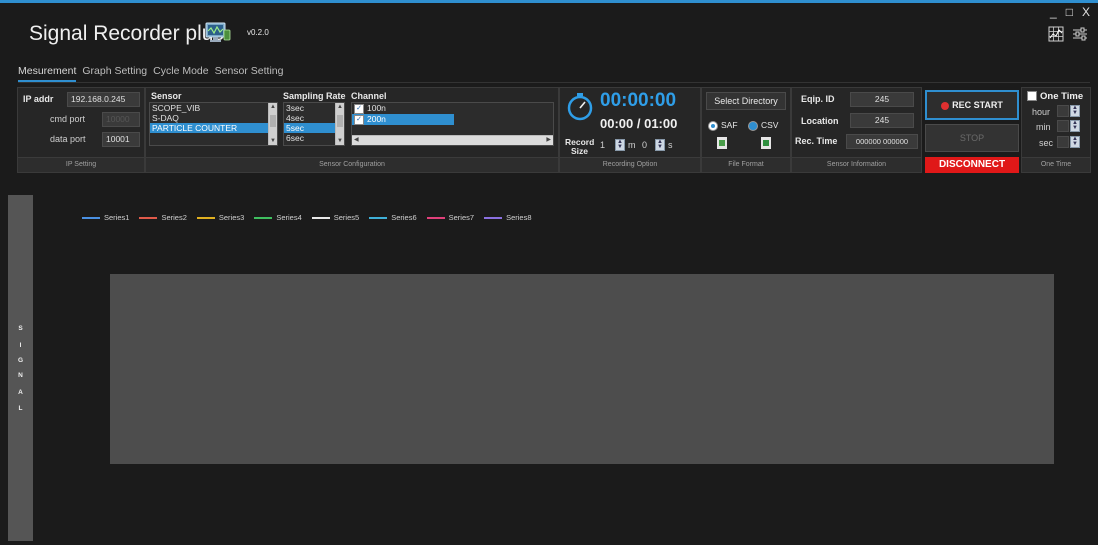  What do you see at coordinates (180, 73) in the screenshot?
I see `tab-cycle-mode: Cycle Mode` at bounding box center [180, 73].